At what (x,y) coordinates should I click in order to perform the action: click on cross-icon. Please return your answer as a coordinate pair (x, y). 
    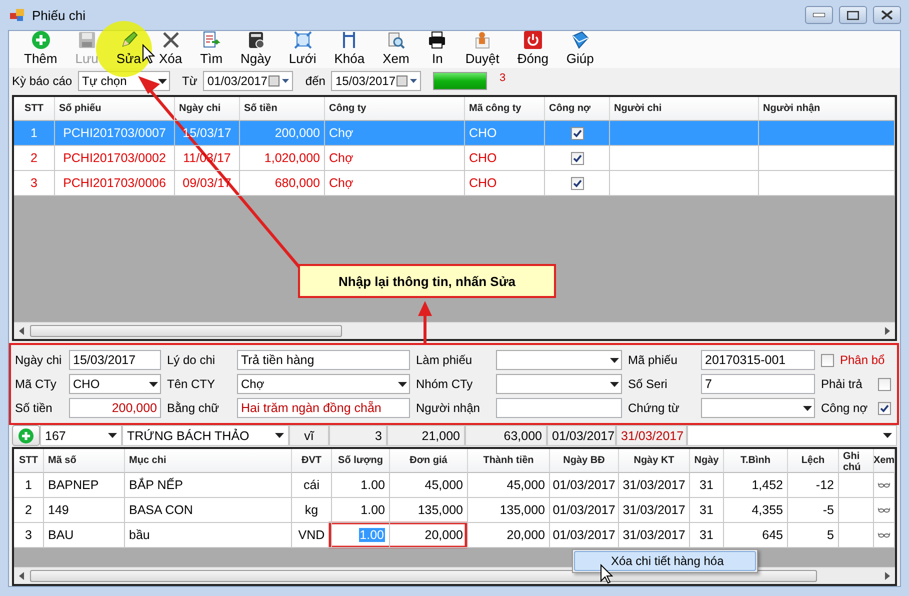
    Looking at the image, I should click on (170, 40).